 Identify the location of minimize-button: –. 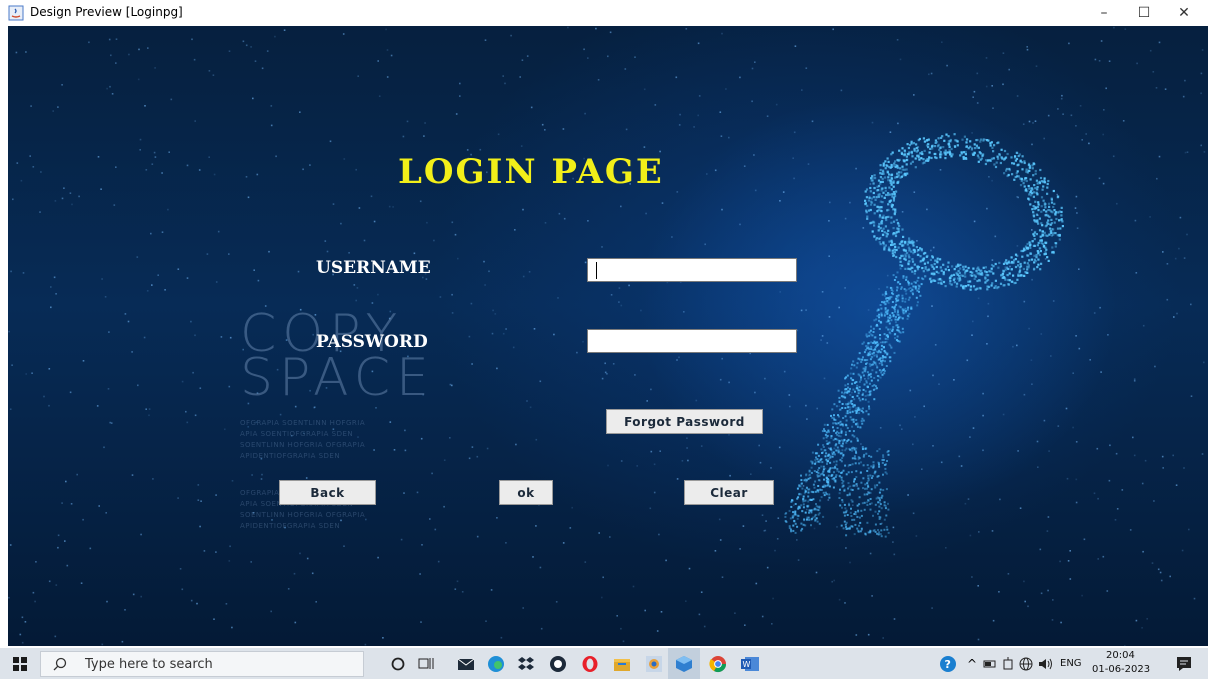
(1104, 13).